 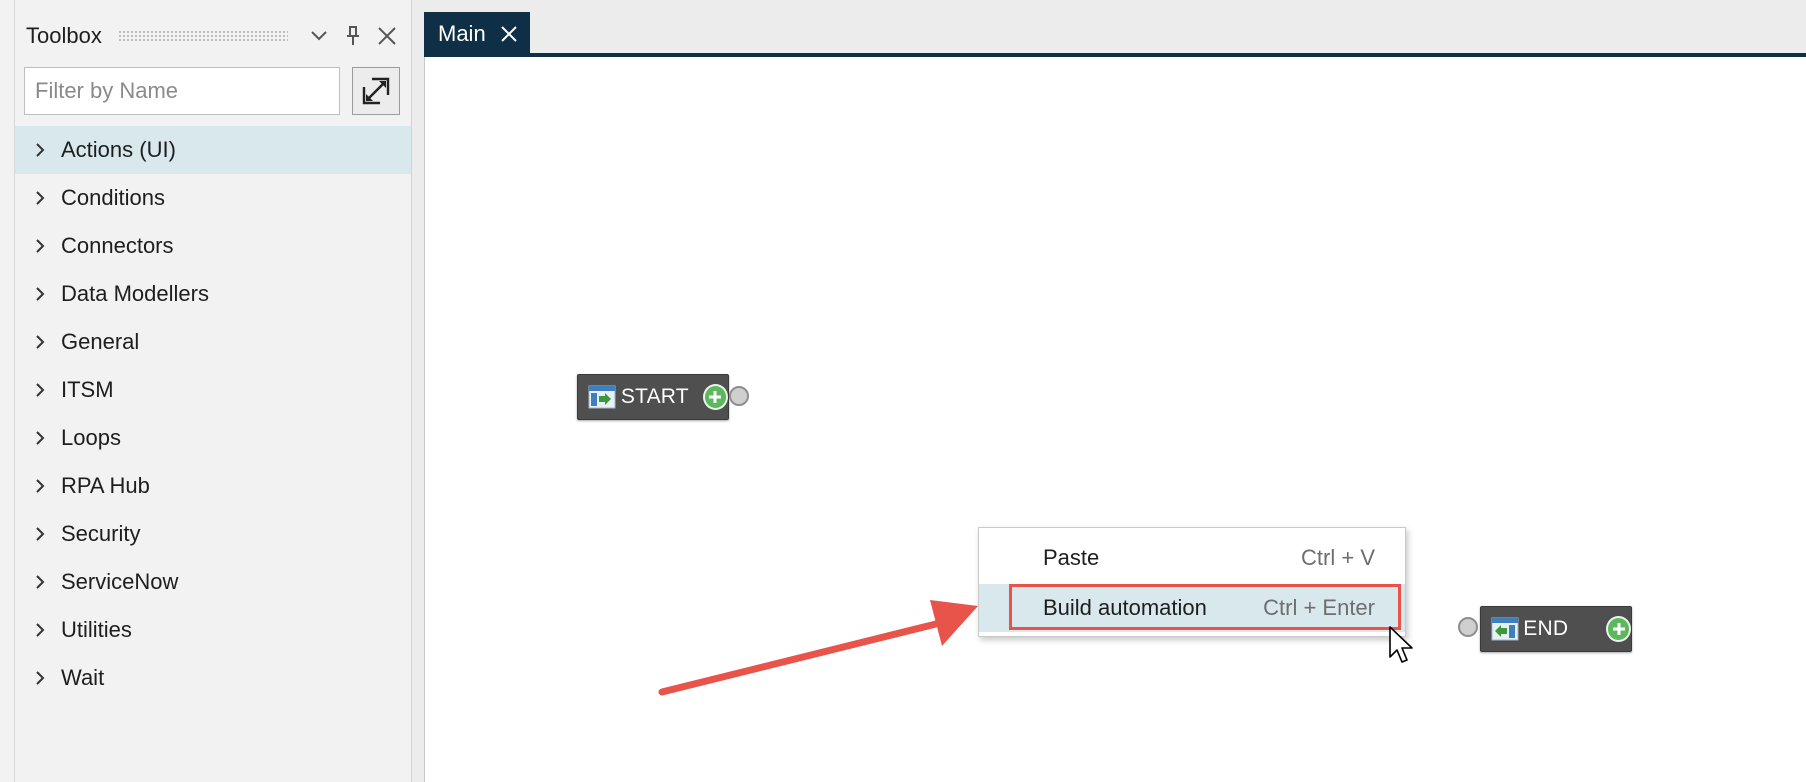 What do you see at coordinates (376, 91) in the screenshot?
I see `expand-icon` at bounding box center [376, 91].